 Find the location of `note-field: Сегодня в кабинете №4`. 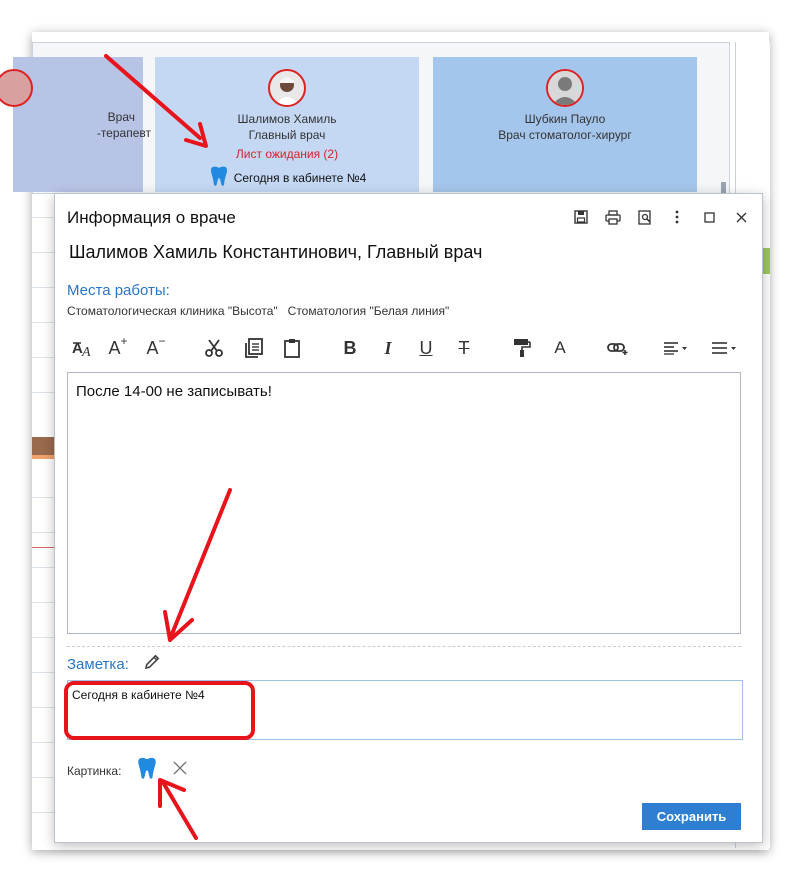

note-field: Сегодня в кабинете №4 is located at coordinates (405, 710).